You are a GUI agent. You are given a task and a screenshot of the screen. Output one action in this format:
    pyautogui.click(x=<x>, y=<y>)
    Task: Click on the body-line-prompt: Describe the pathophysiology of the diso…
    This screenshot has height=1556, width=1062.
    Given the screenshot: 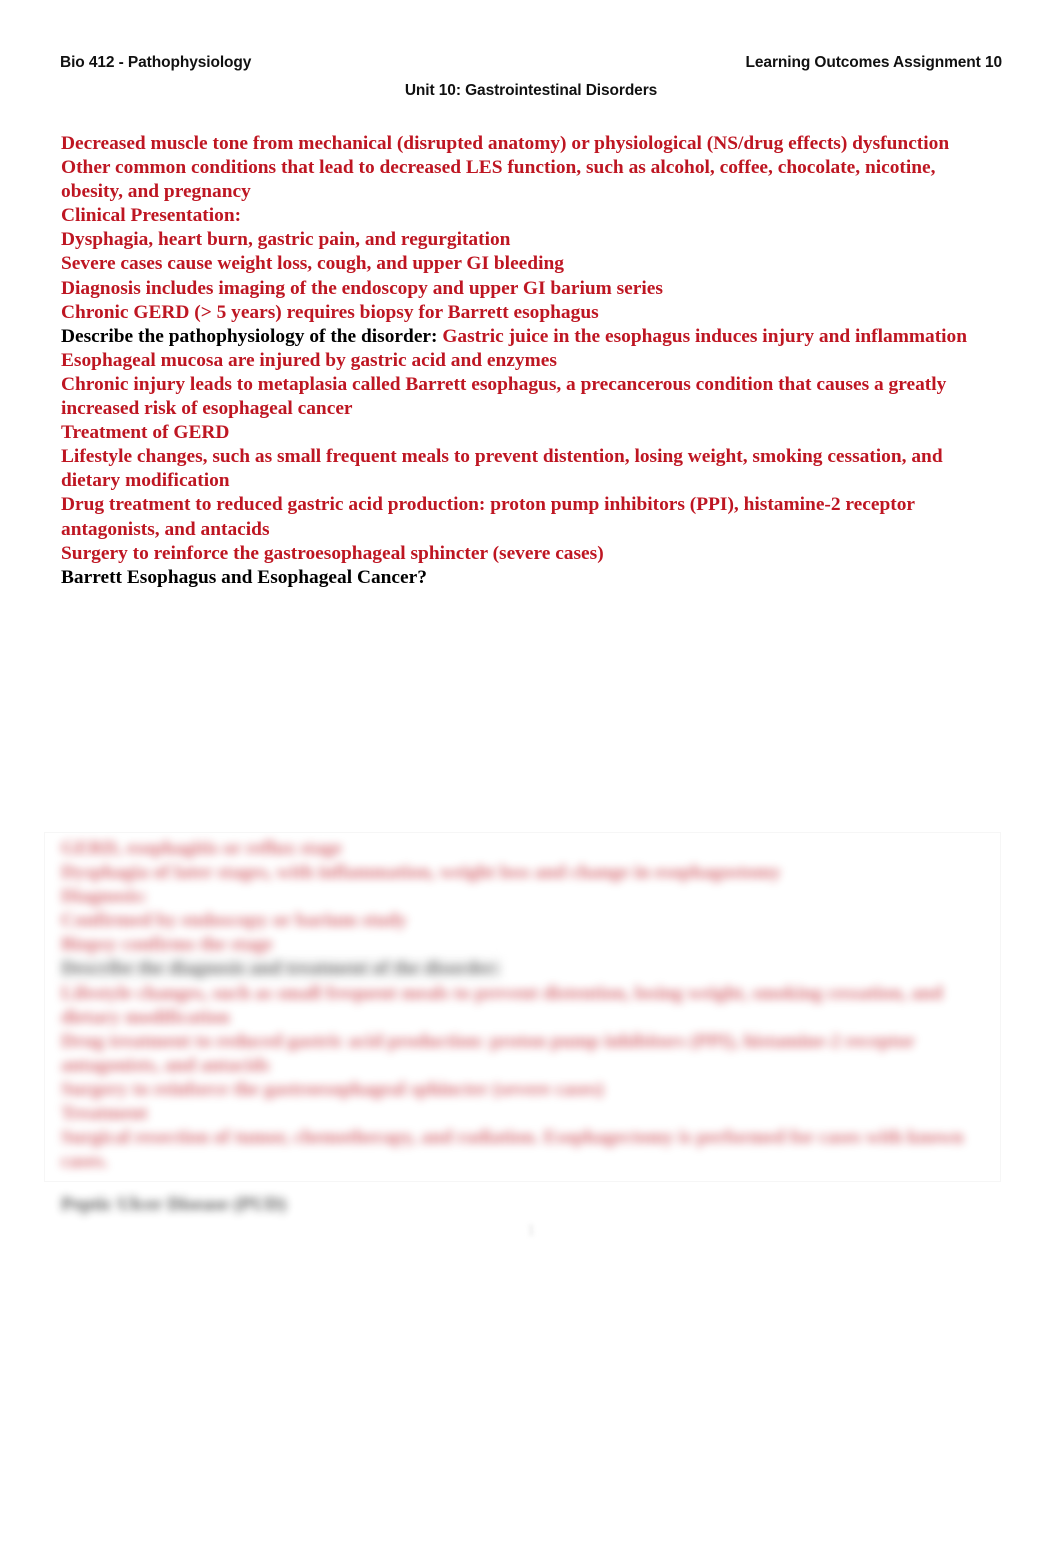 What is the action you would take?
    pyautogui.click(x=252, y=336)
    